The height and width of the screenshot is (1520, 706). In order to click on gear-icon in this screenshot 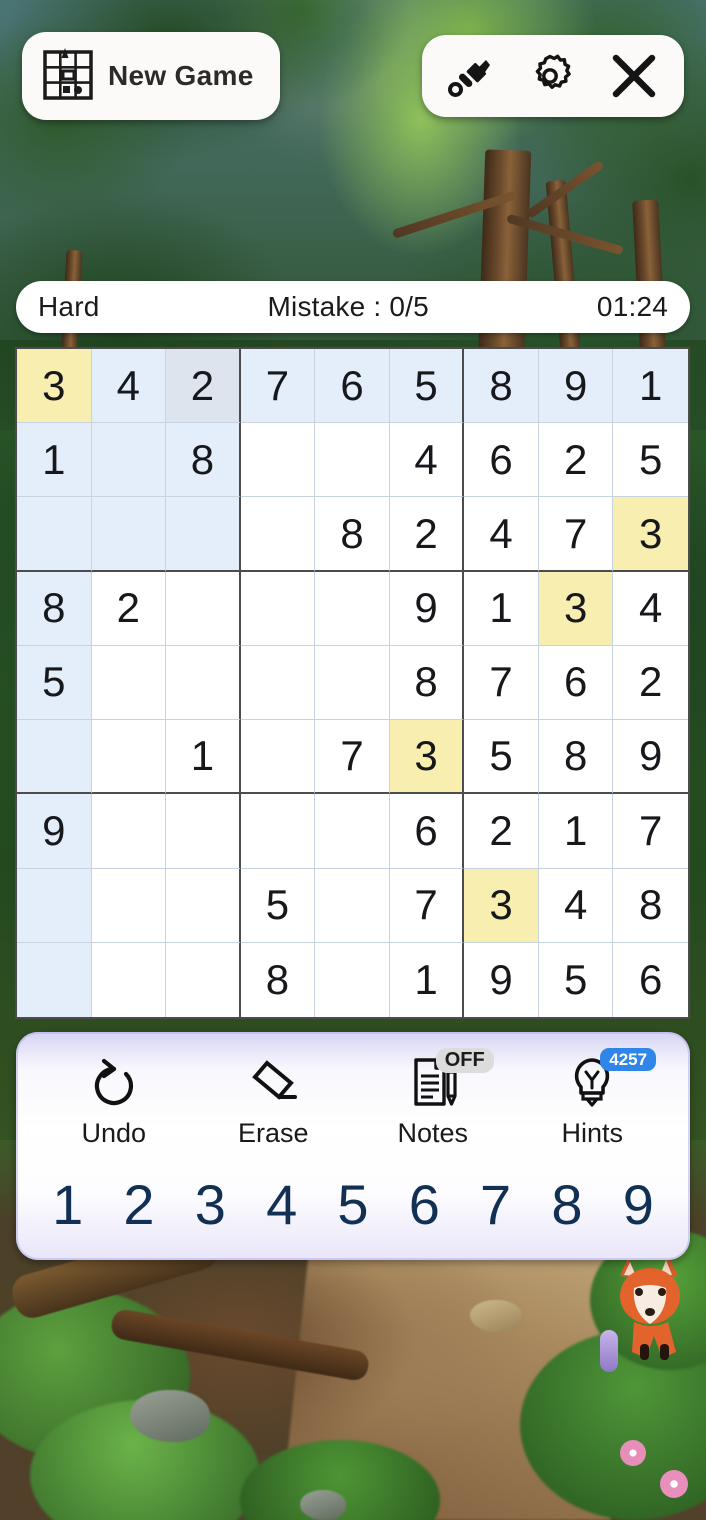, I will do `click(550, 76)`.